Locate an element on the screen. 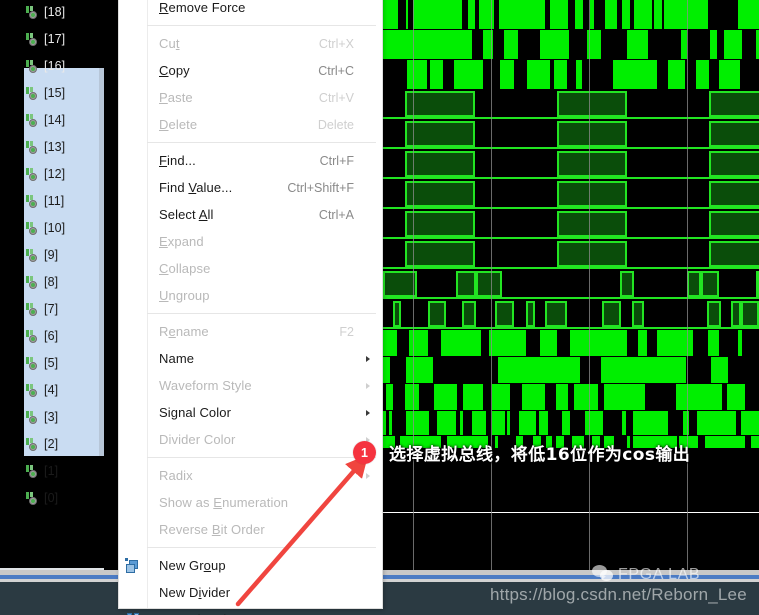 The width and height of the screenshot is (759, 615). menu-item-find: Find... Ctrl+F is located at coordinates (250, 160).